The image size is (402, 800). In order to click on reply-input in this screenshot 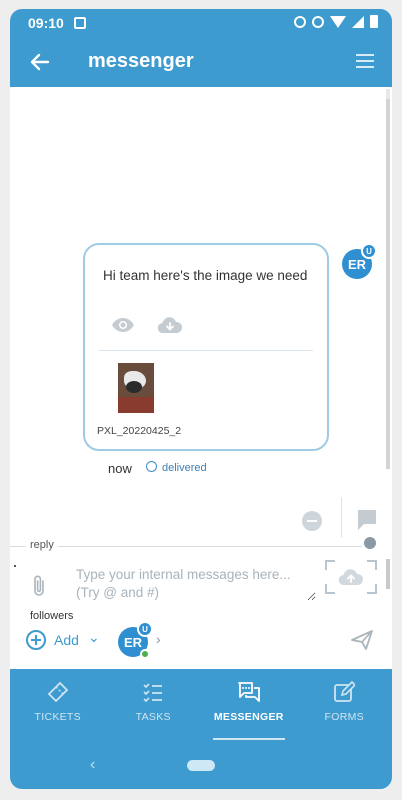, I will do `click(196, 583)`.